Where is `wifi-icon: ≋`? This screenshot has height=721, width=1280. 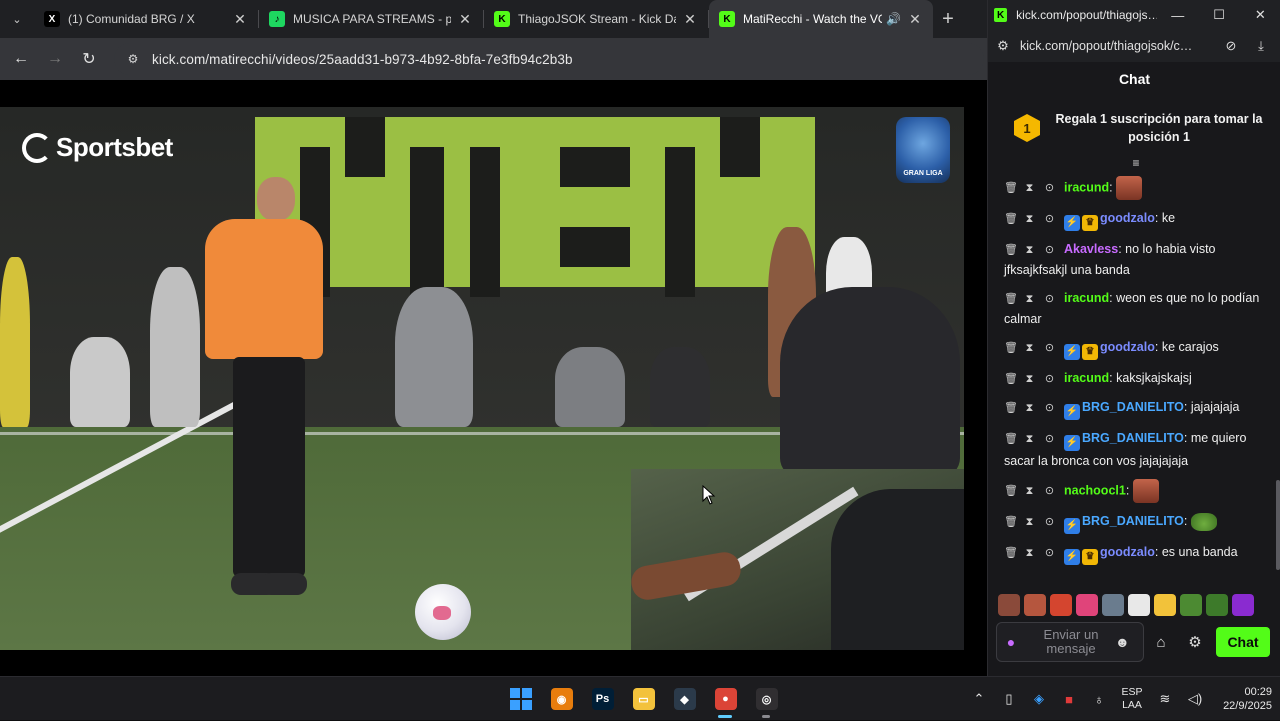 wifi-icon: ≋ is located at coordinates (1165, 699).